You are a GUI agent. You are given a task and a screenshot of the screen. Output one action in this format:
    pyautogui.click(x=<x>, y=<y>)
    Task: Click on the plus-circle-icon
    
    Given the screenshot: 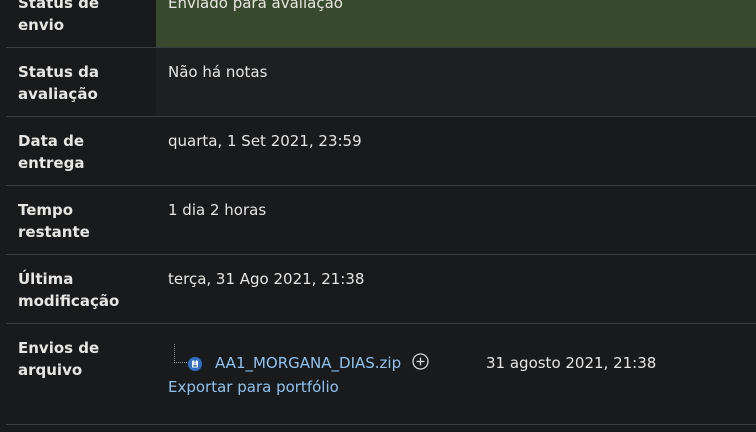 What is the action you would take?
    pyautogui.click(x=420, y=361)
    